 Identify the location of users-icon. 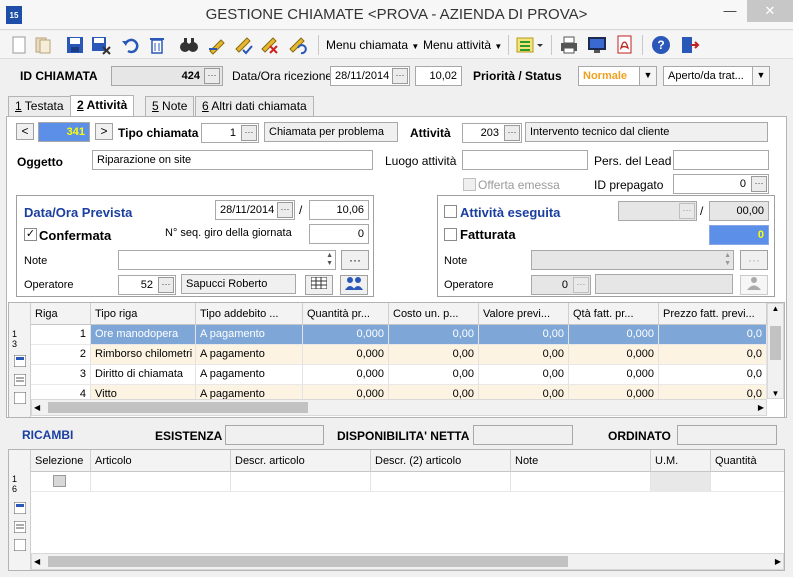
(354, 285).